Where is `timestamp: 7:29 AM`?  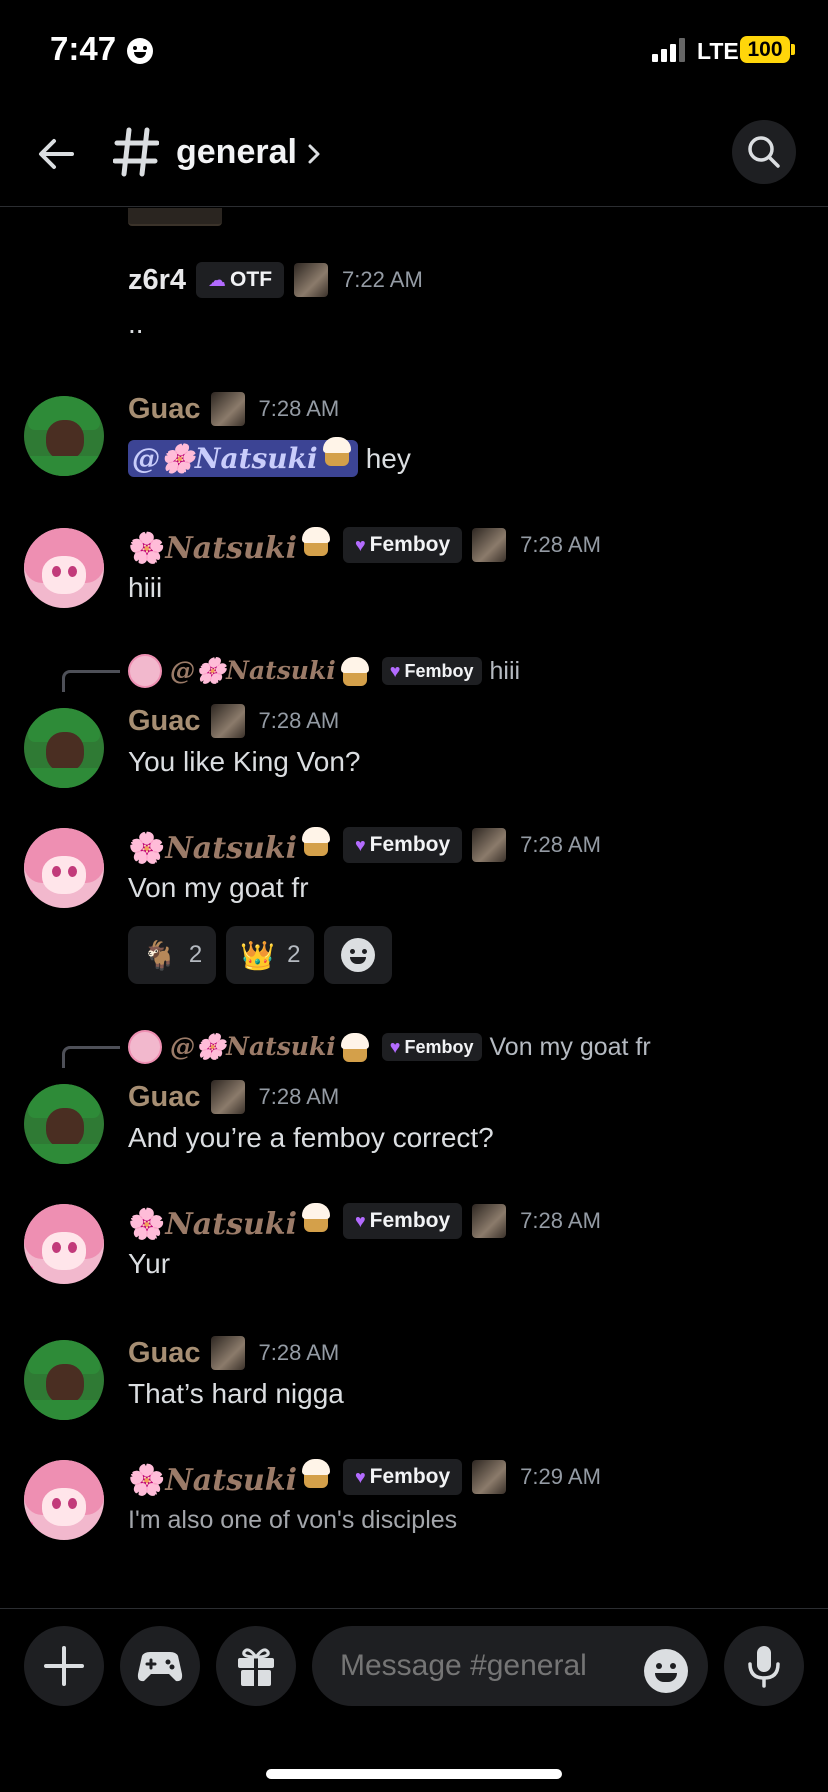 timestamp: 7:29 AM is located at coordinates (560, 1476).